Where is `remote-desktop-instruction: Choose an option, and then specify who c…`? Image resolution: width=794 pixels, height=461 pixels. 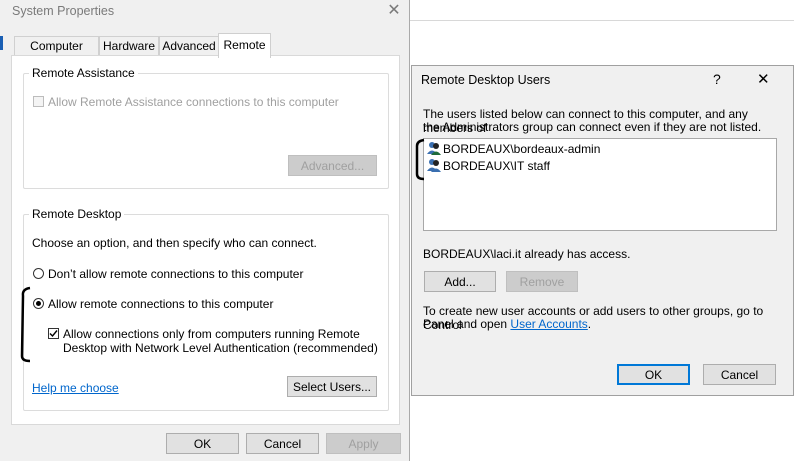 remote-desktop-instruction: Choose an option, and then specify who c… is located at coordinates (174, 243).